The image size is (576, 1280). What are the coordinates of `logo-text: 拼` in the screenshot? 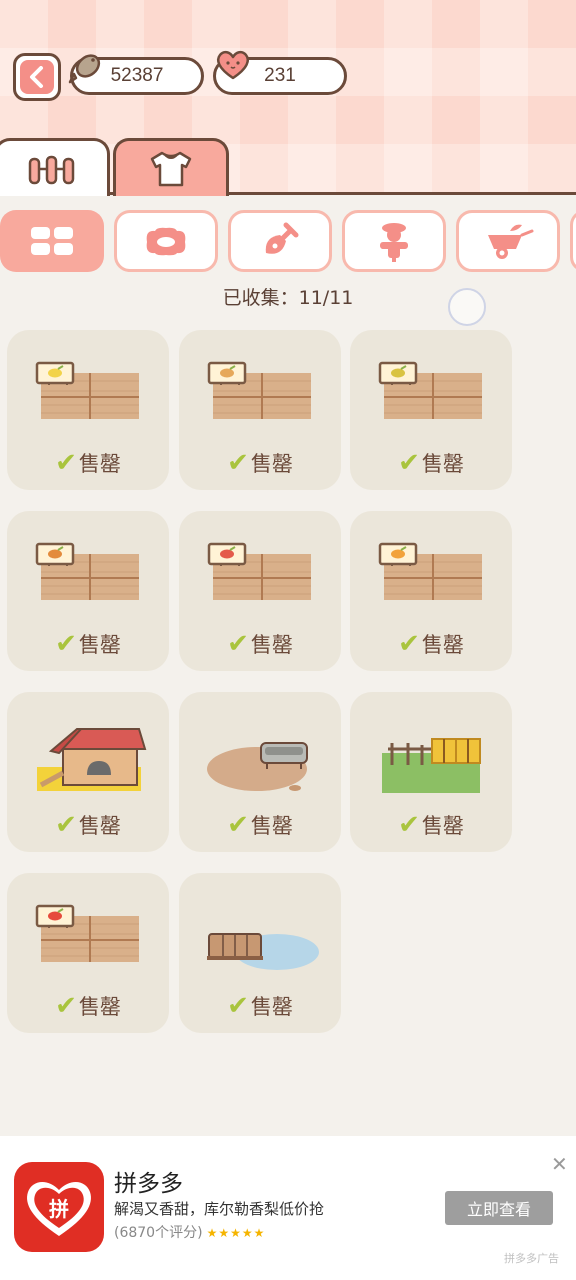 It's located at (59, 1209).